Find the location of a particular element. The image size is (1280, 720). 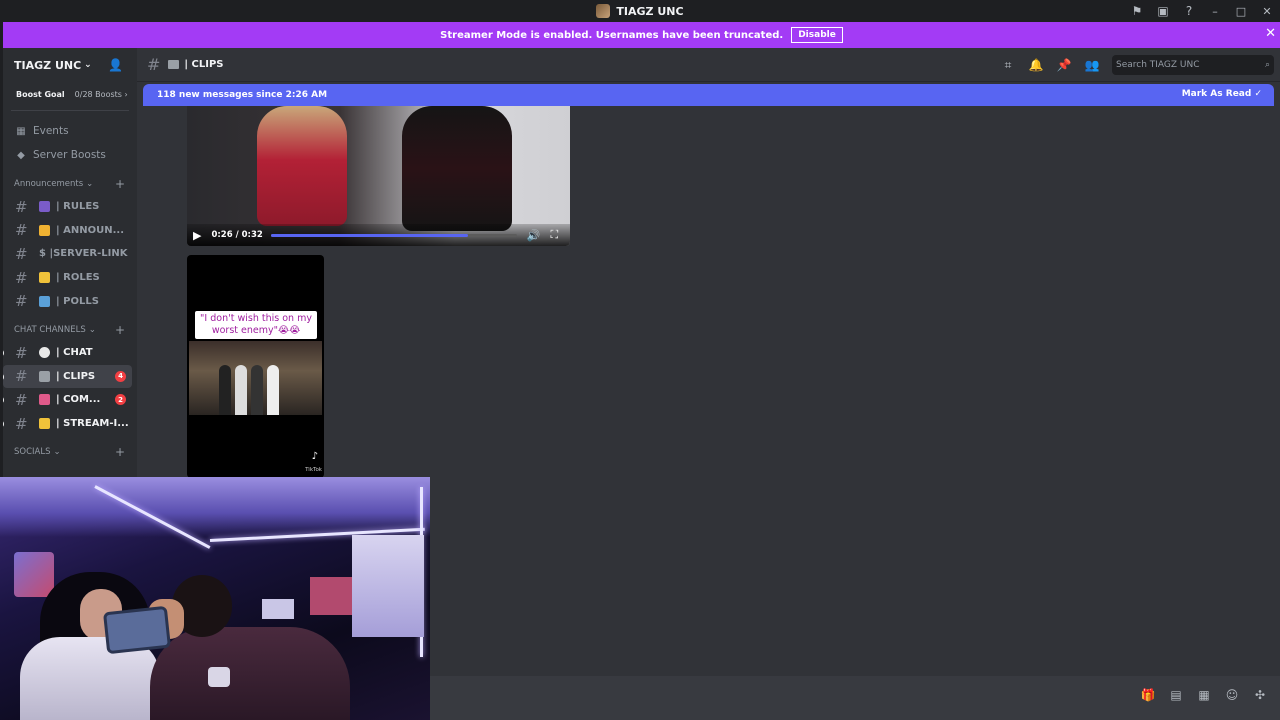

flag-icon: ⚑ is located at coordinates (1137, 11).